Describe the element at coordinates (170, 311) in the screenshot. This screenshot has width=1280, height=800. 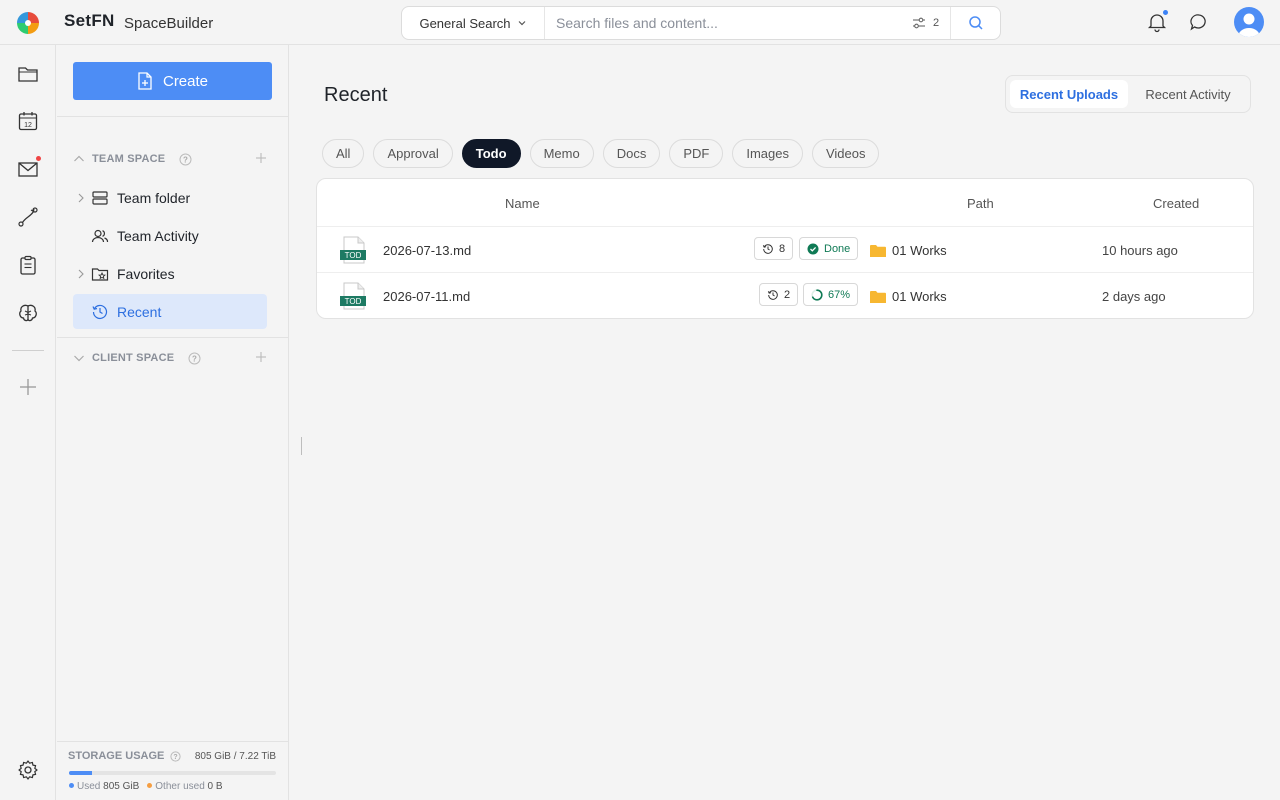
I see `sidebar-item-recent: Recent` at that location.